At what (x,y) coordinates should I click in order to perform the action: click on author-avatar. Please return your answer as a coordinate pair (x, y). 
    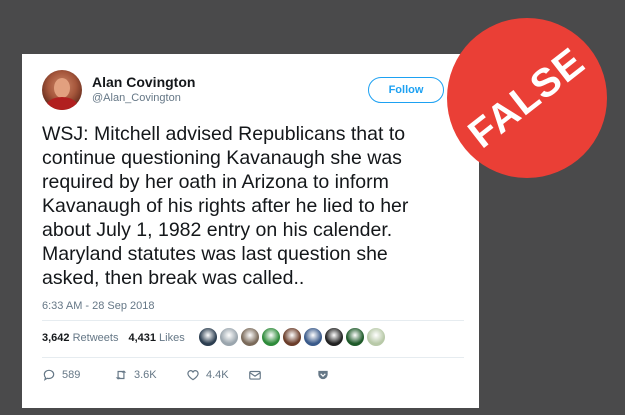
    Looking at the image, I should click on (62, 90).